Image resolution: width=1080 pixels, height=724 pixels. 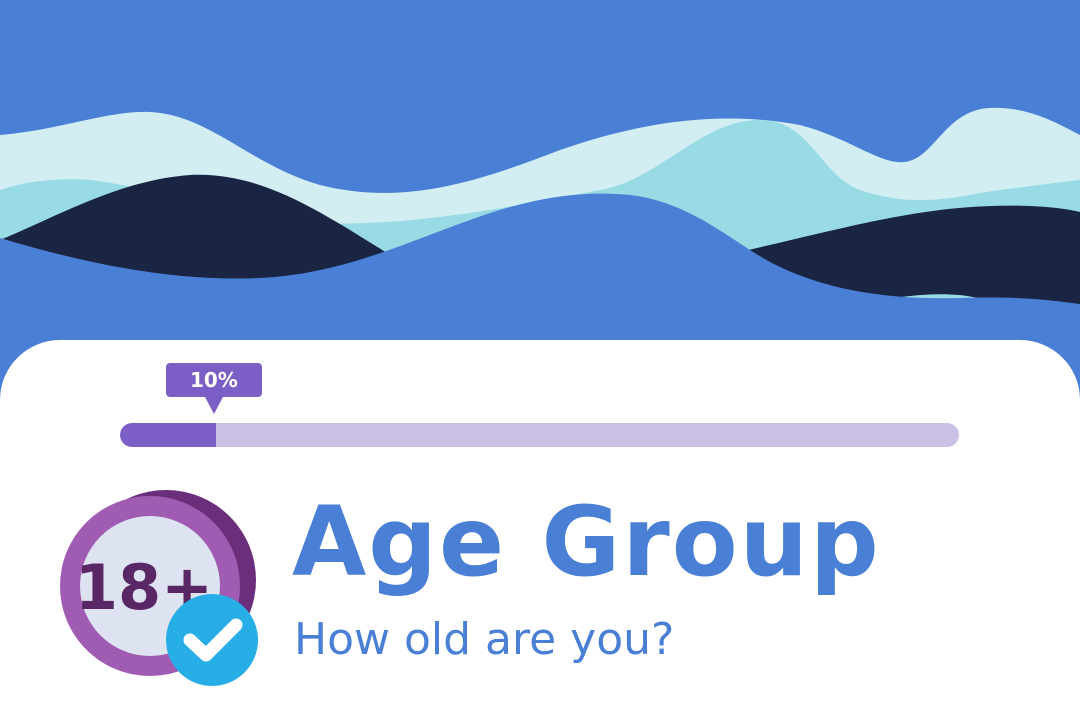 I want to click on progress-bar, so click(x=539, y=435).